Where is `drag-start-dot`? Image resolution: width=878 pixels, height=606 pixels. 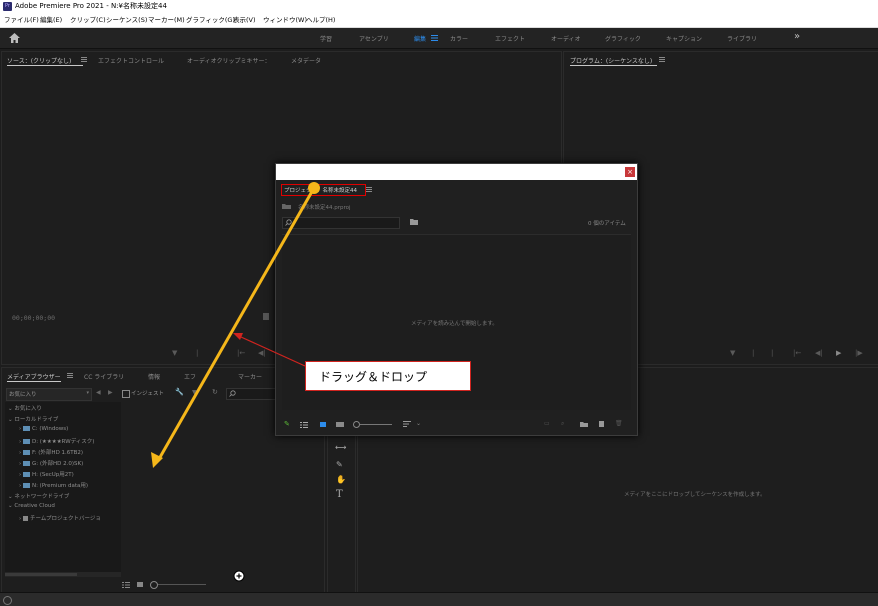
drag-start-dot is located at coordinates (314, 188).